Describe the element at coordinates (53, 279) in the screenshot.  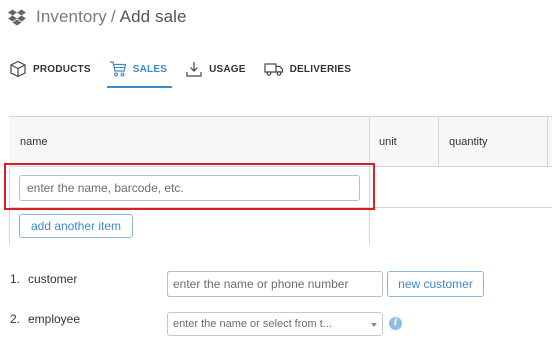
I see `customer-label: customer` at that location.